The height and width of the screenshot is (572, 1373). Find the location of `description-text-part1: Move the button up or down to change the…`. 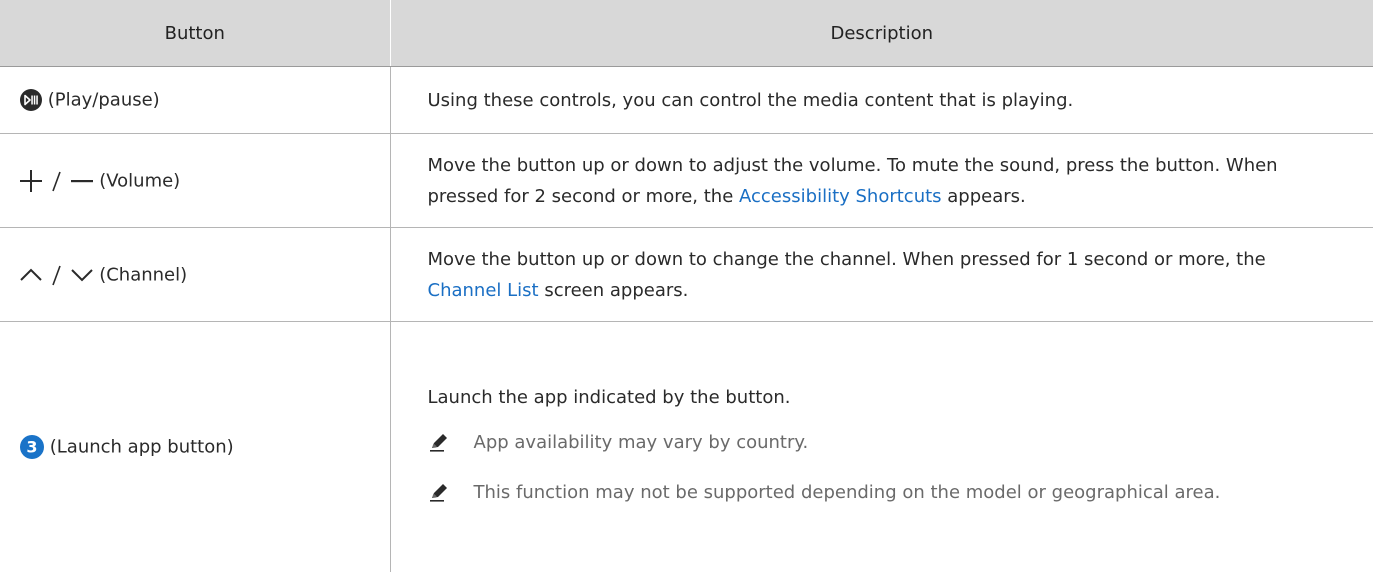

description-text-part1: Move the button up or down to change the… is located at coordinates (847, 259).